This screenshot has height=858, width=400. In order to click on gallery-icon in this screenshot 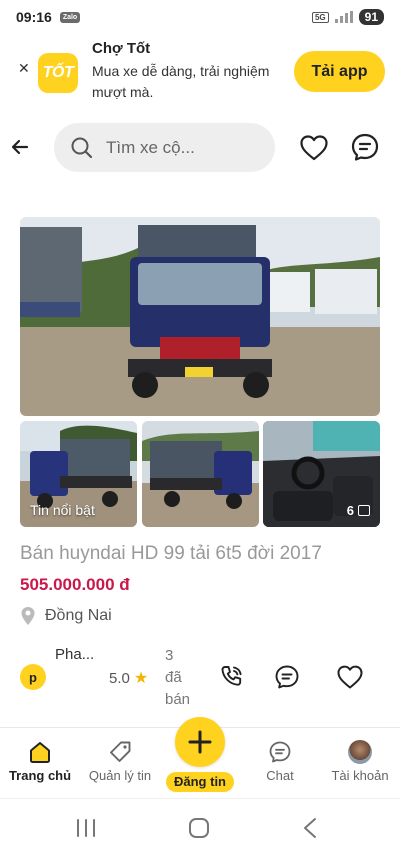, I will do `click(364, 510)`.